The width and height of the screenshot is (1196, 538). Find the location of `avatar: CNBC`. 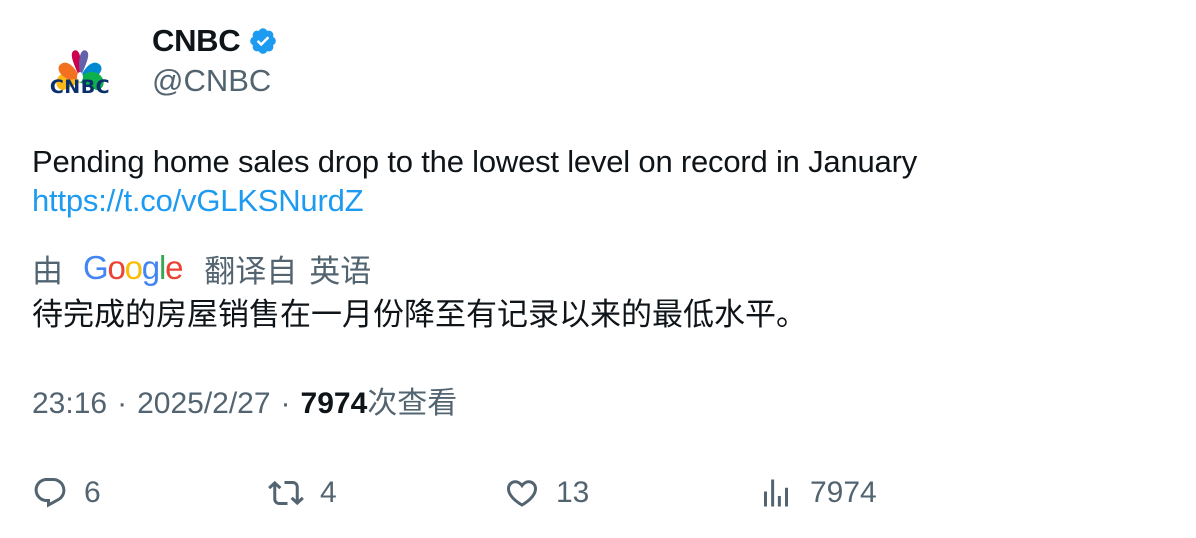

avatar: CNBC is located at coordinates (80, 74).